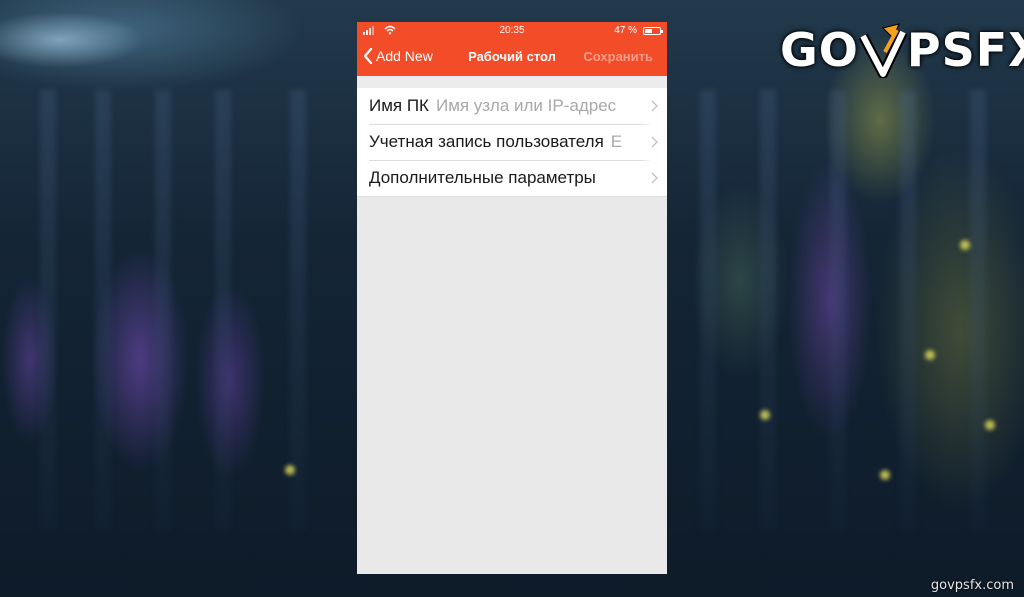 This screenshot has height=597, width=1024. Describe the element at coordinates (972, 585) in the screenshot. I see `watermark: govpsfx.com` at that location.